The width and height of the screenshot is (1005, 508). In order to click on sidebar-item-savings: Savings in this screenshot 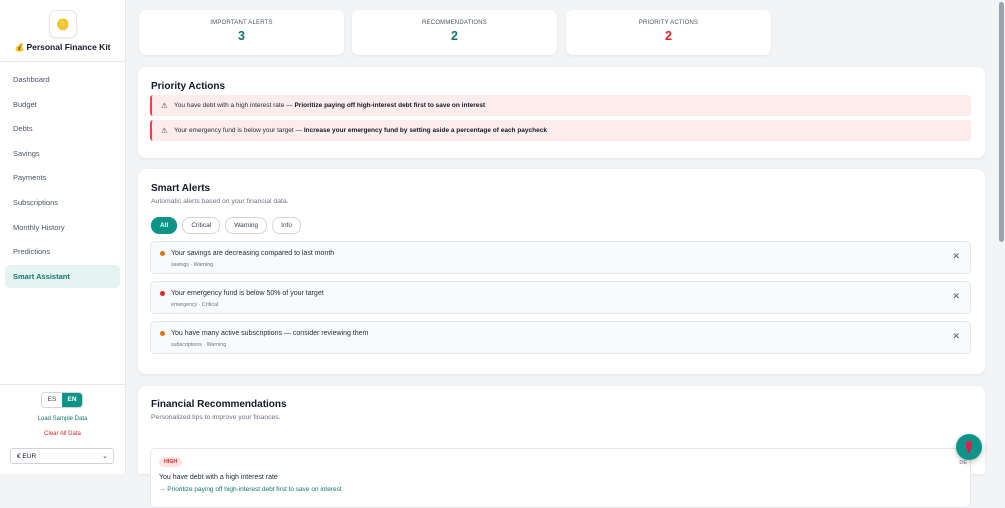, I will do `click(62, 153)`.